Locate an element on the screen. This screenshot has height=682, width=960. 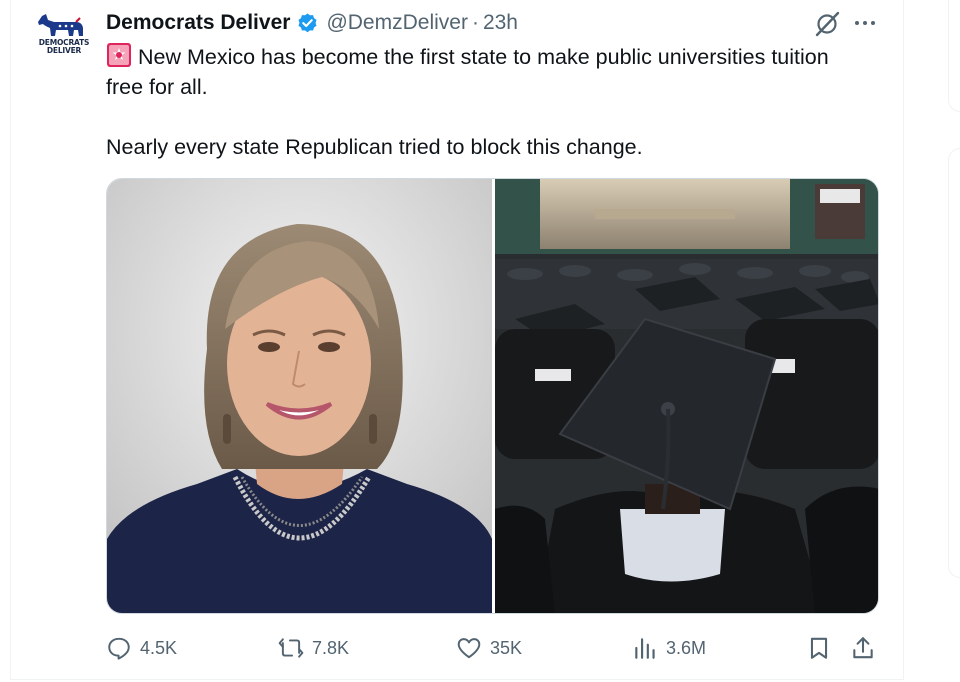
repost-button: 7.8K is located at coordinates (313, 648).